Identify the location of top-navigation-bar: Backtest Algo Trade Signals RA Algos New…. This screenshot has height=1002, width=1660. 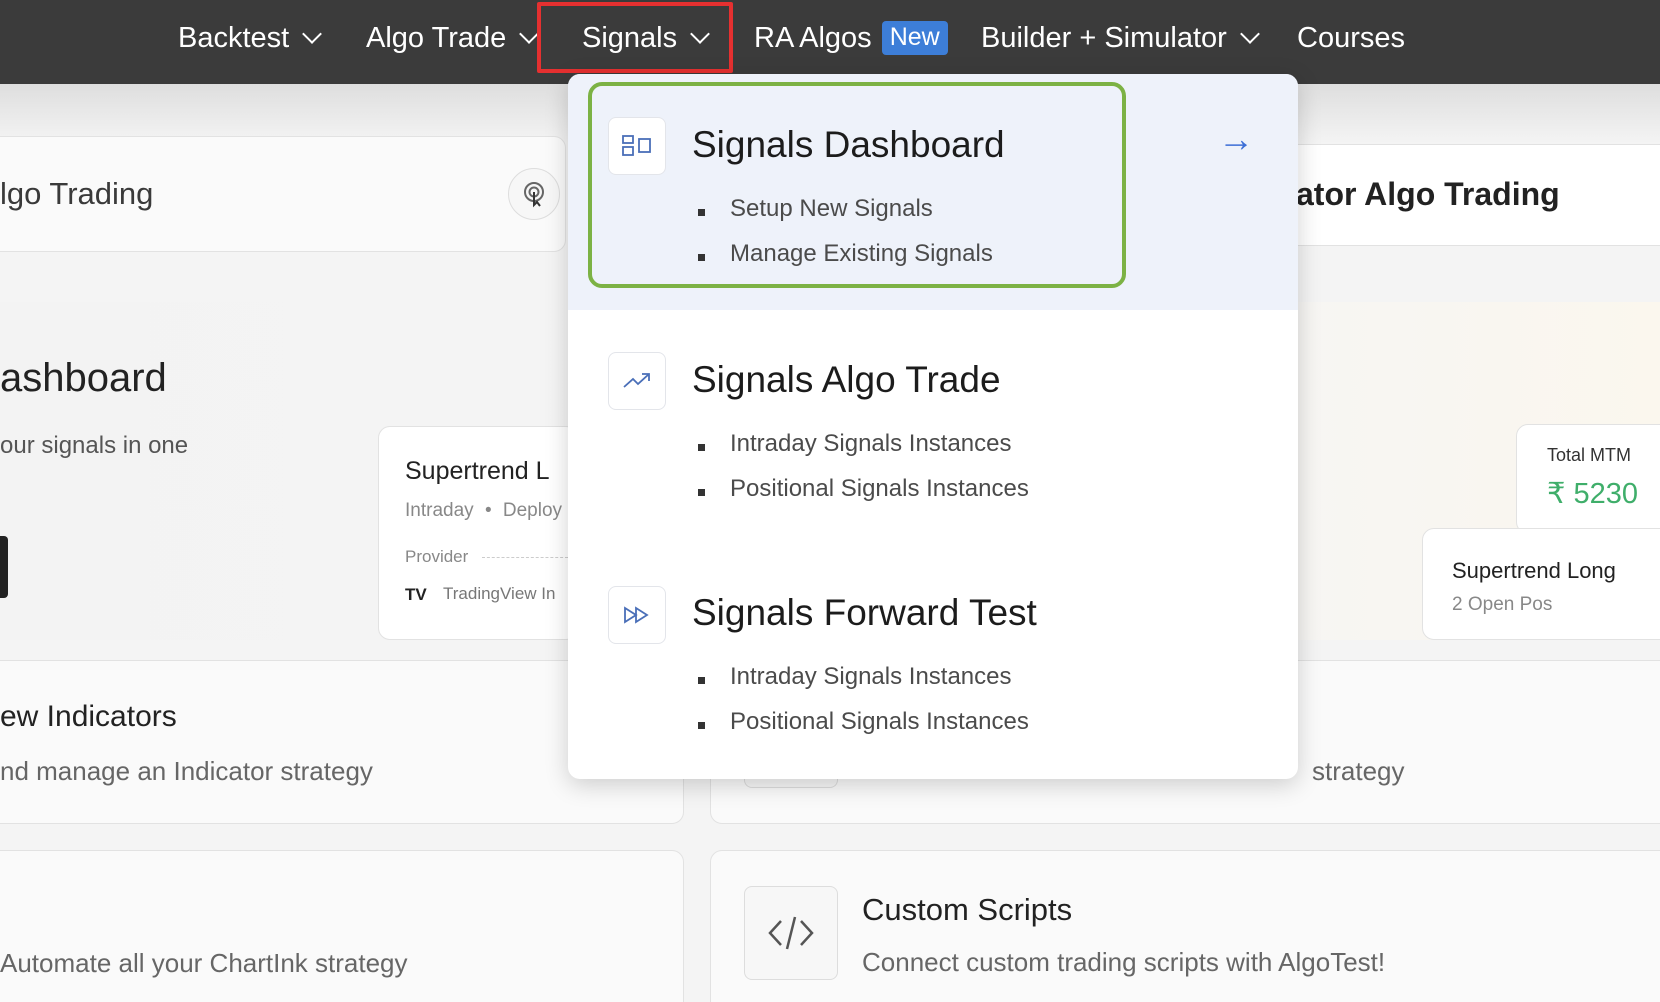
(830, 42).